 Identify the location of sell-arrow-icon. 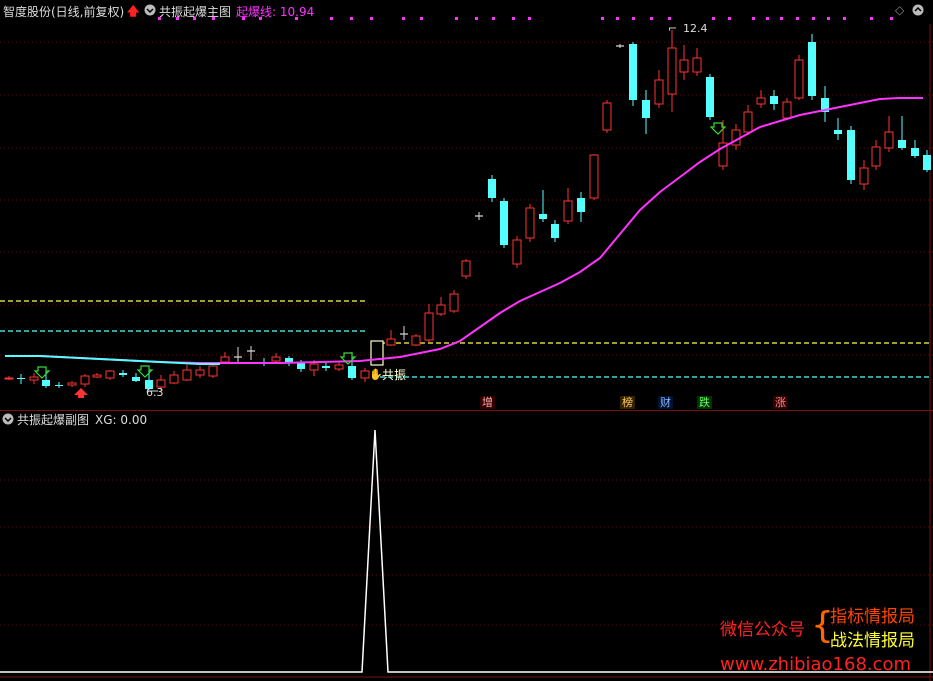
(145, 371).